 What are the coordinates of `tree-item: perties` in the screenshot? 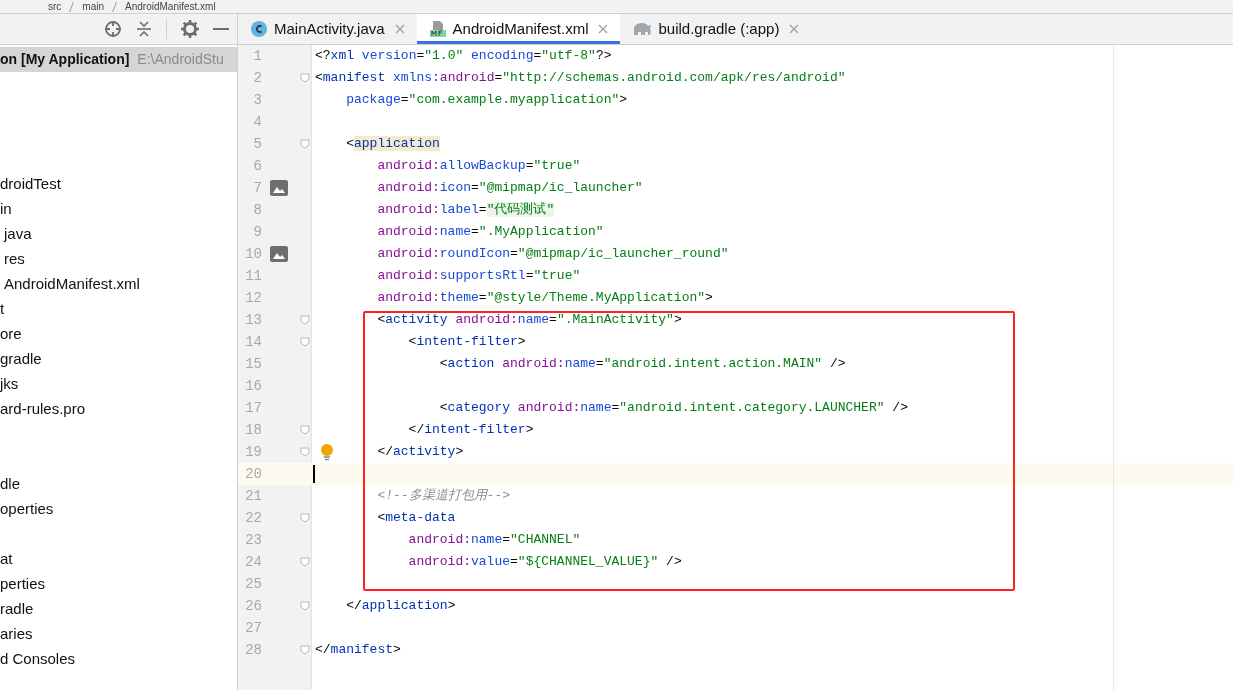 It's located at (23, 584).